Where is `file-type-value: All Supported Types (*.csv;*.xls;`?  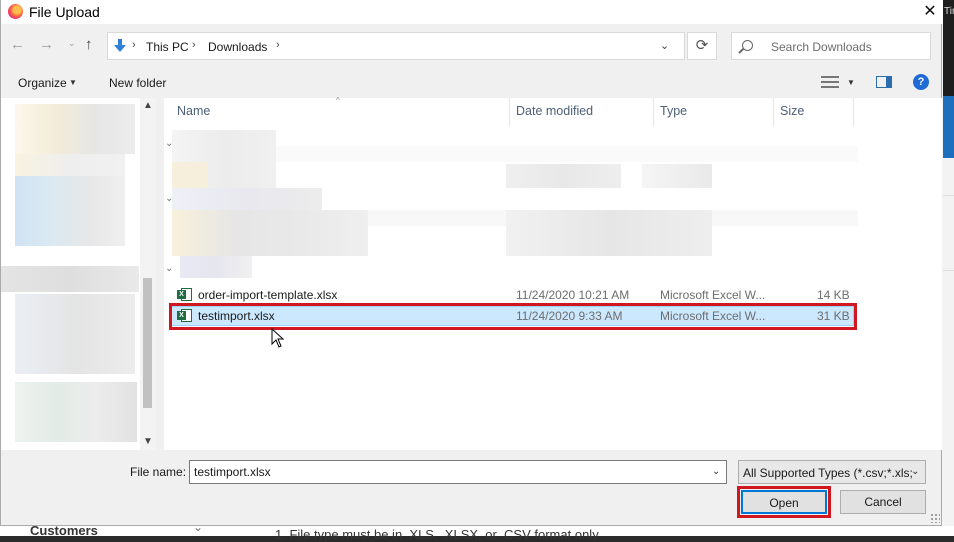
file-type-value: All Supported Types (*.csv;*.xls; is located at coordinates (828, 473).